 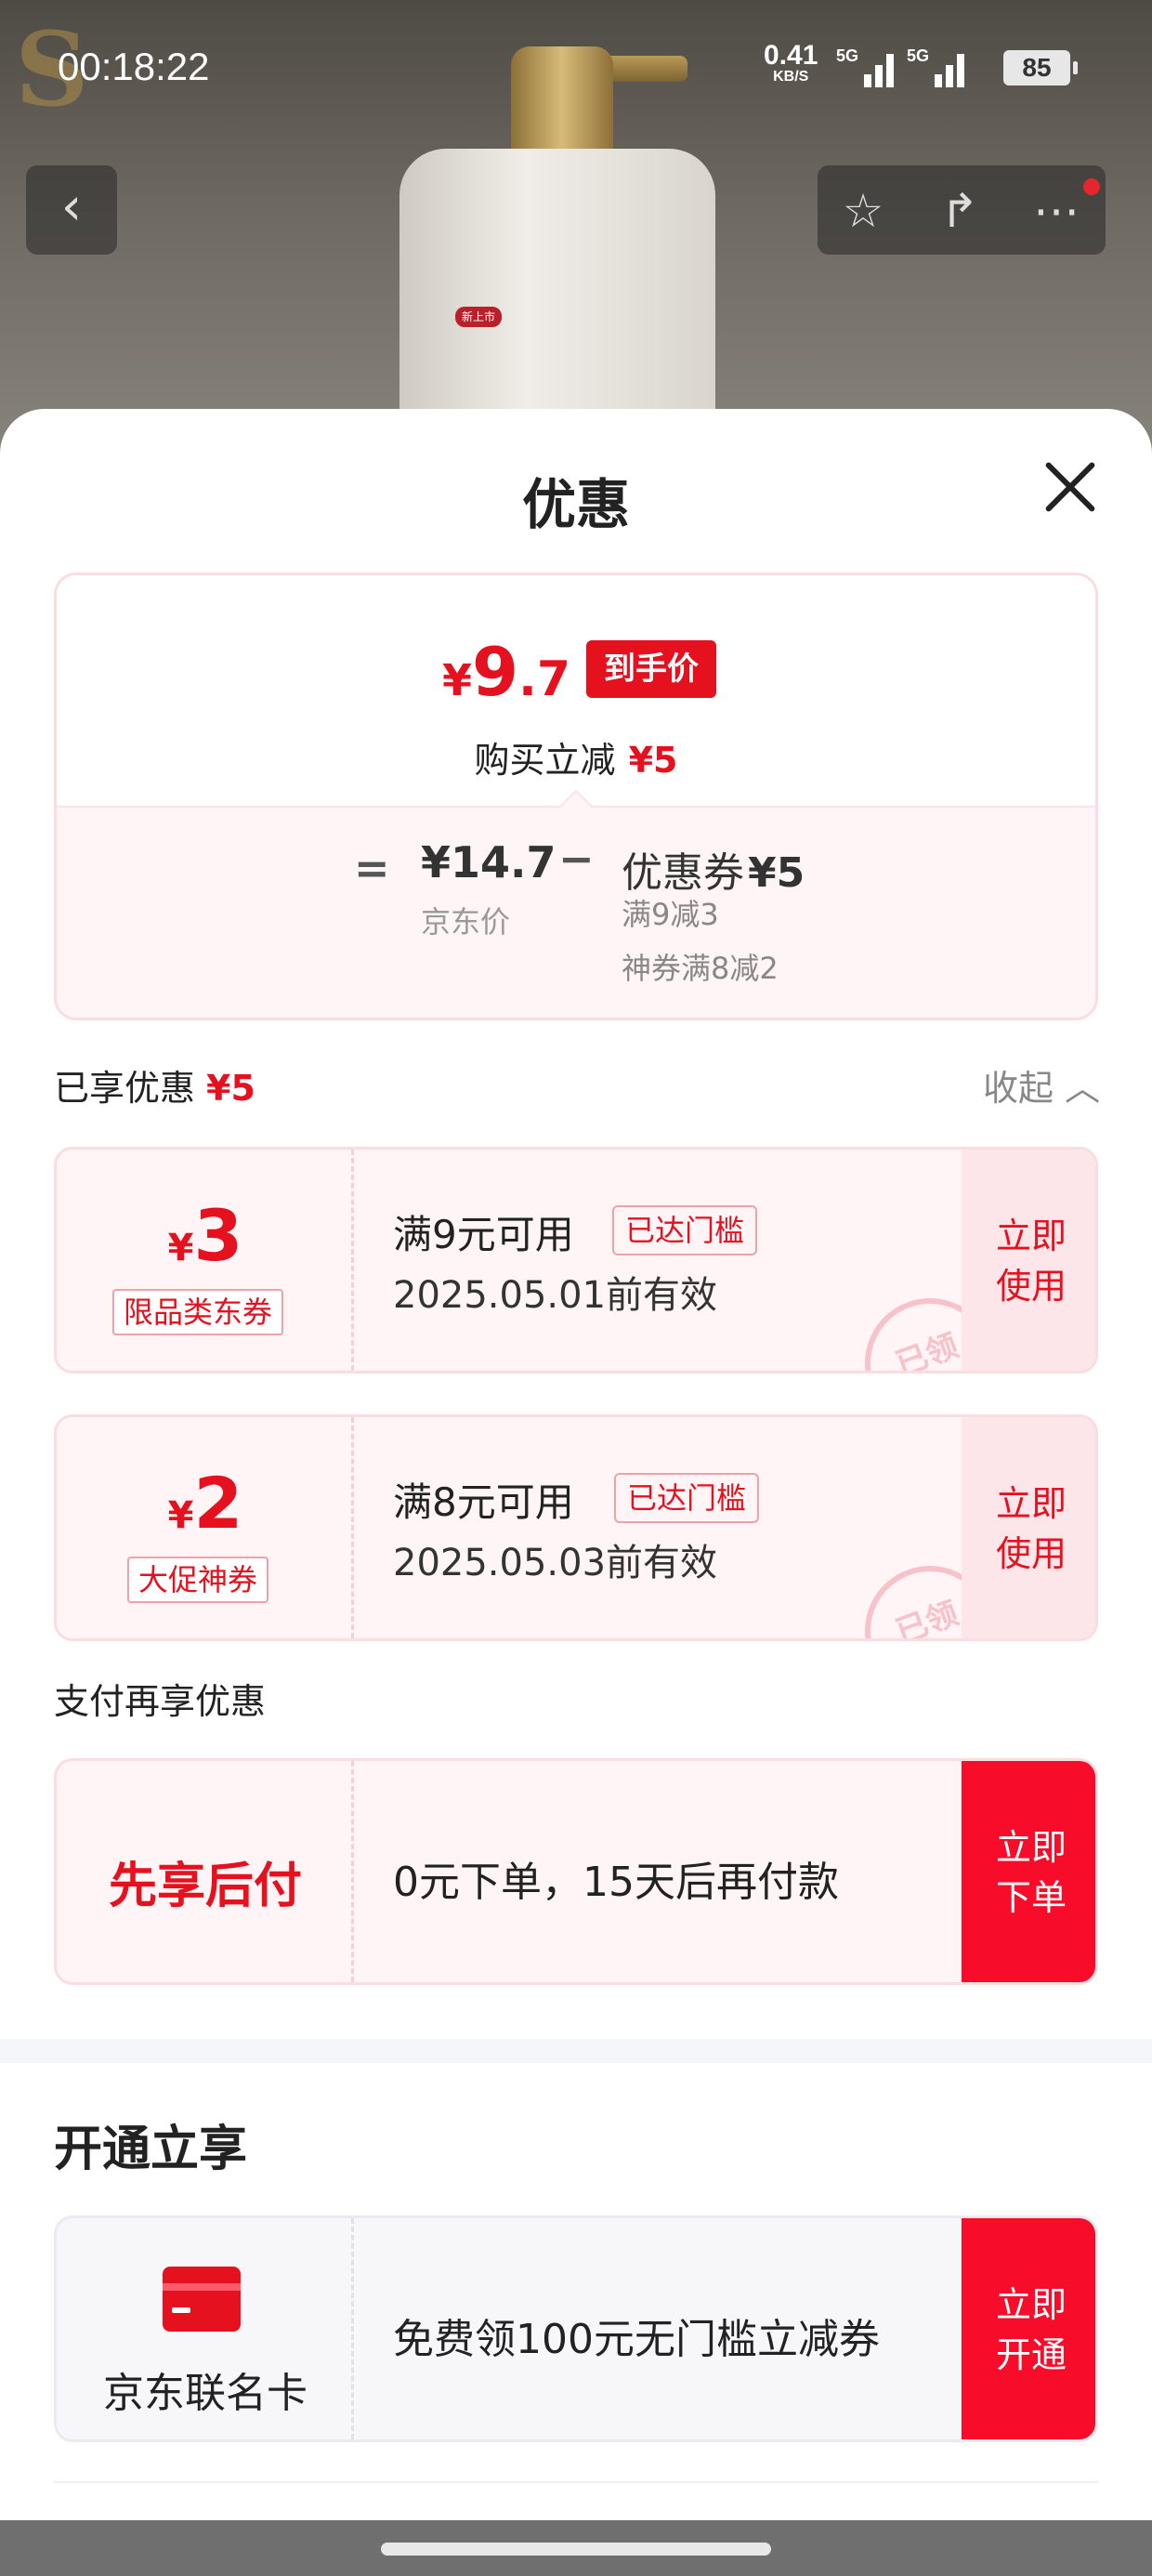 What do you see at coordinates (1028, 1871) in the screenshot?
I see `order-now-button: 立即 下单` at bounding box center [1028, 1871].